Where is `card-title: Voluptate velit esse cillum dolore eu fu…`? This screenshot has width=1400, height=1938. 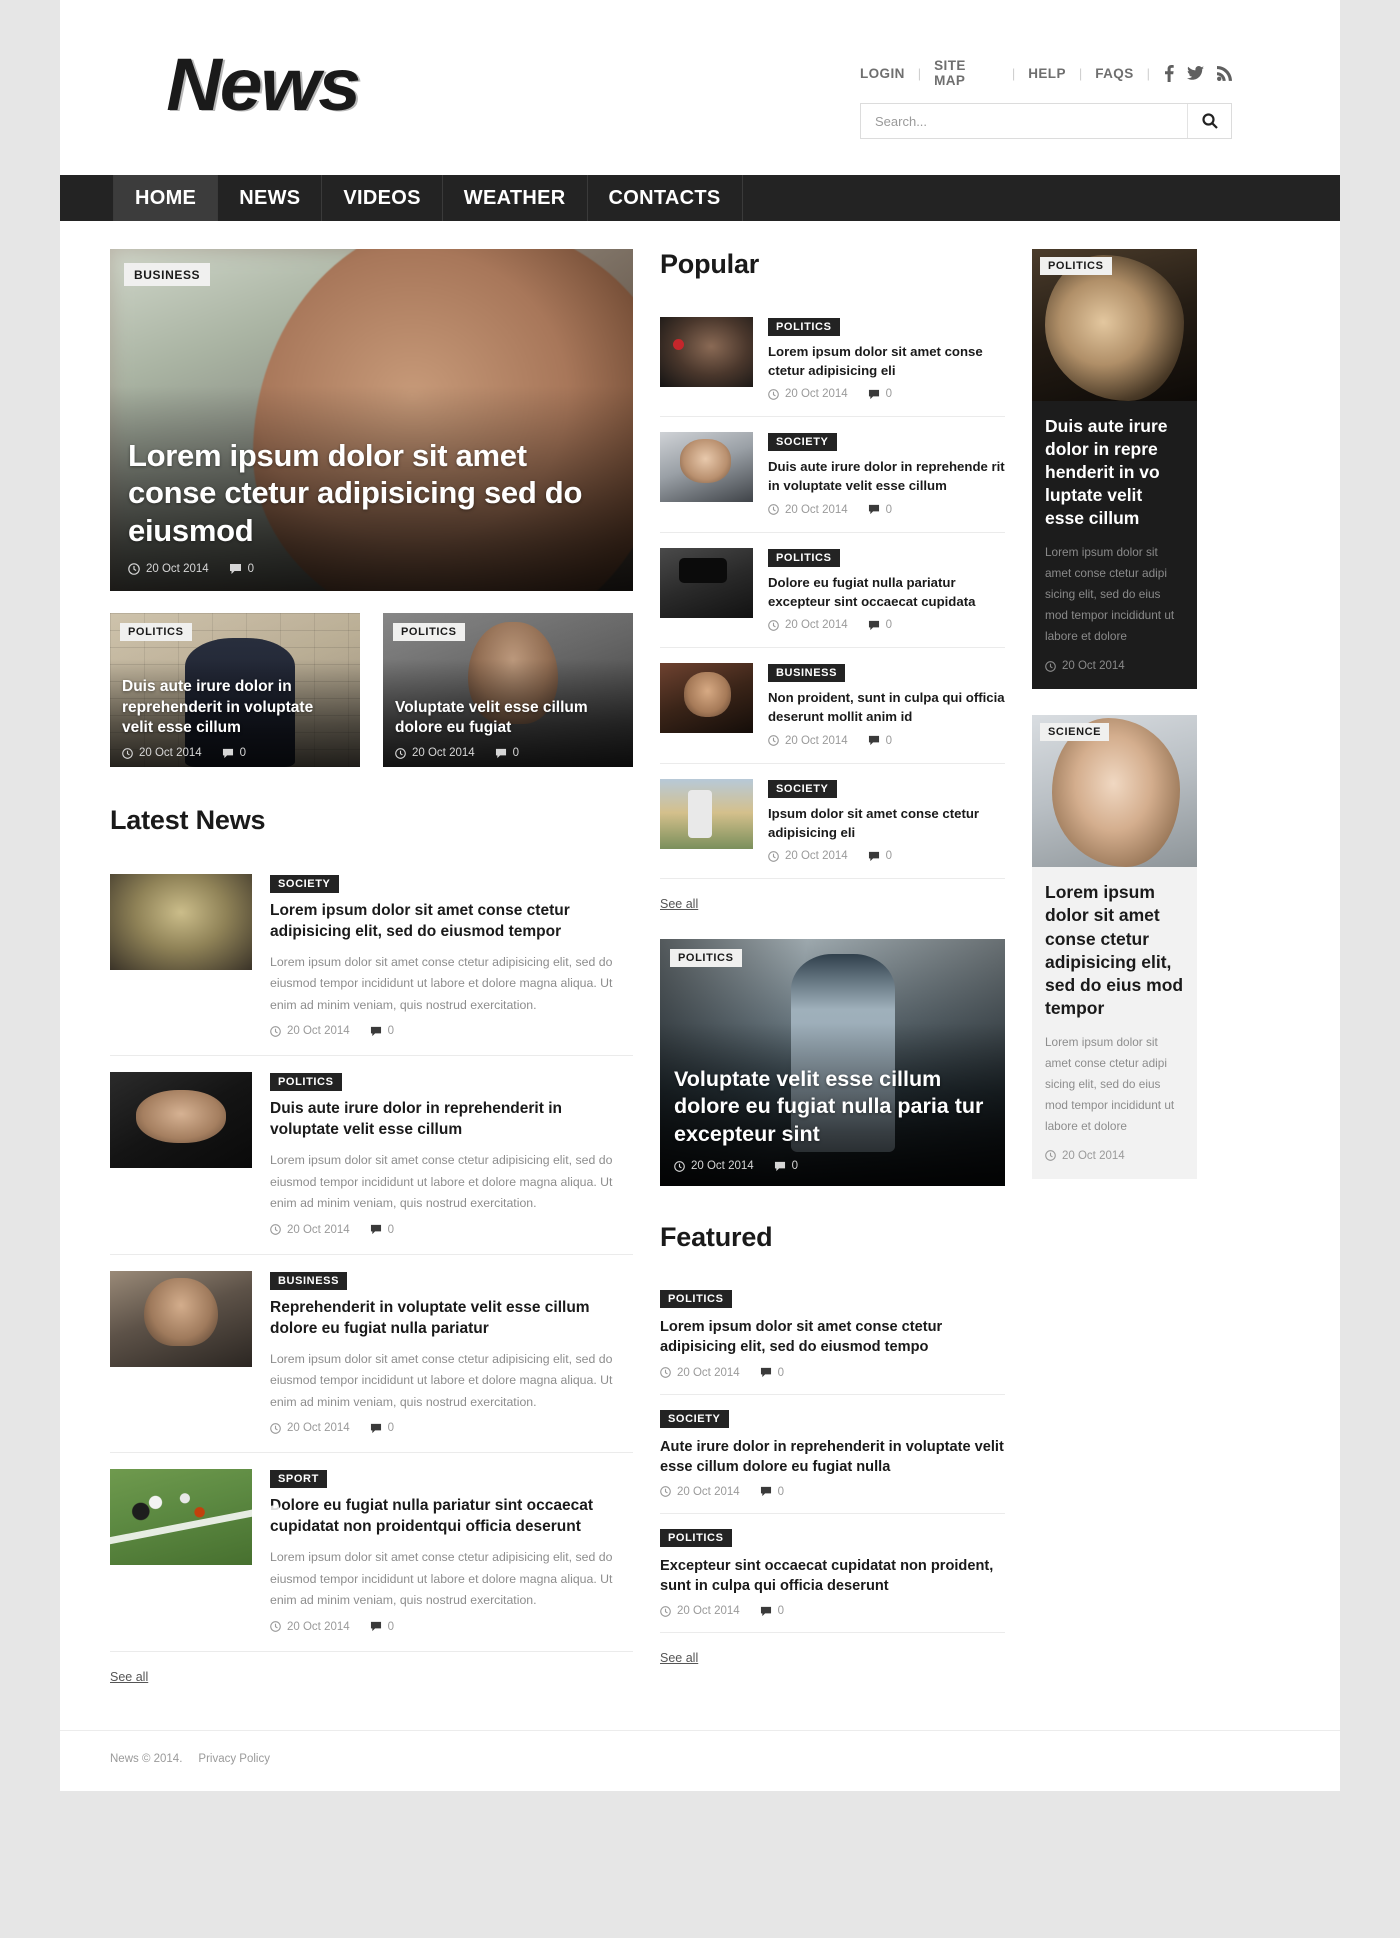
card-title: Voluptate velit esse cillum dolore eu fu… is located at coordinates (508, 718).